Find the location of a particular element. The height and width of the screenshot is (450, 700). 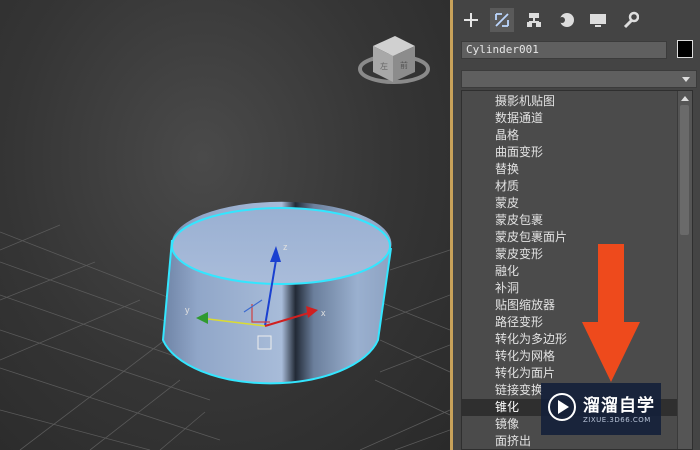

watermark-title: 溜溜自学 is located at coordinates (619, 406).